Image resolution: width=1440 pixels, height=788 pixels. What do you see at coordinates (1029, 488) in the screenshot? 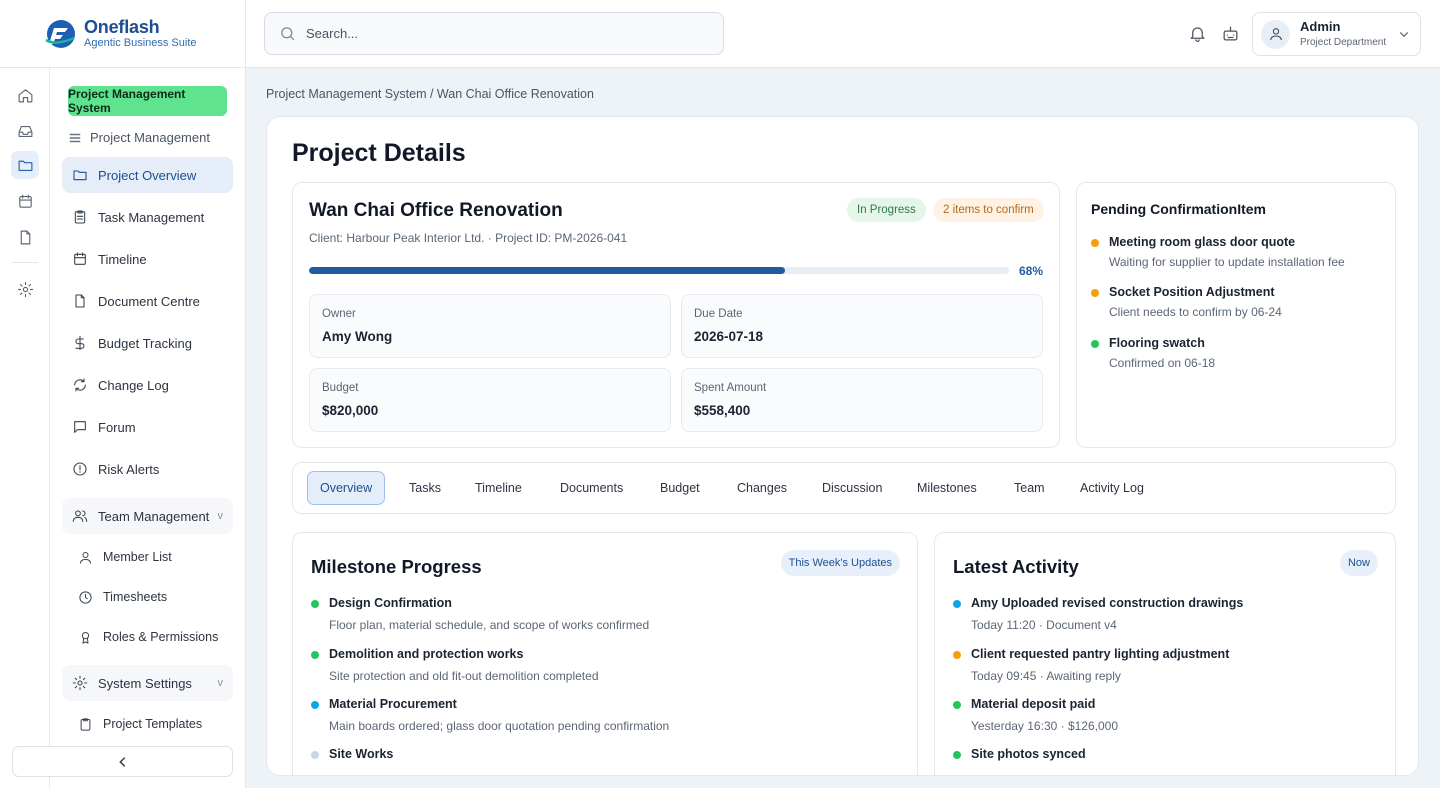
I see `tab-team: Team` at bounding box center [1029, 488].